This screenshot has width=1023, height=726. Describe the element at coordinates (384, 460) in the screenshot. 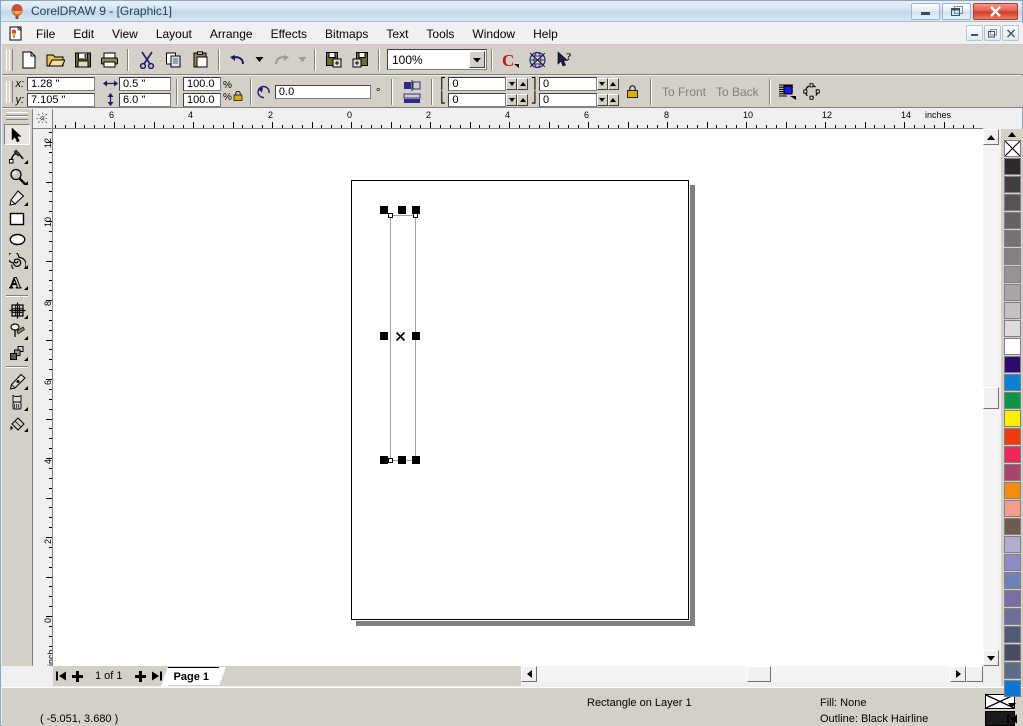

I see `selection-handle-bottom-left` at that location.